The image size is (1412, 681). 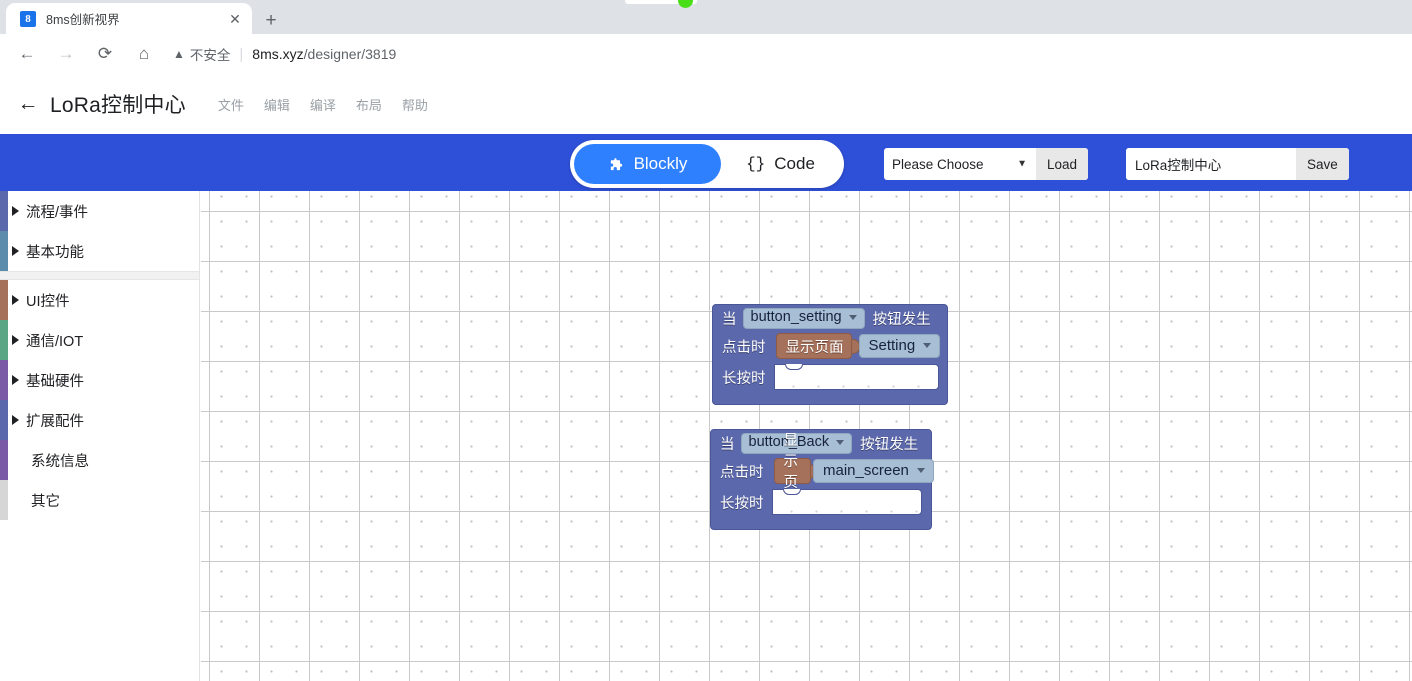 I want to click on sidebar-item-others: 其它, so click(x=99, y=500).